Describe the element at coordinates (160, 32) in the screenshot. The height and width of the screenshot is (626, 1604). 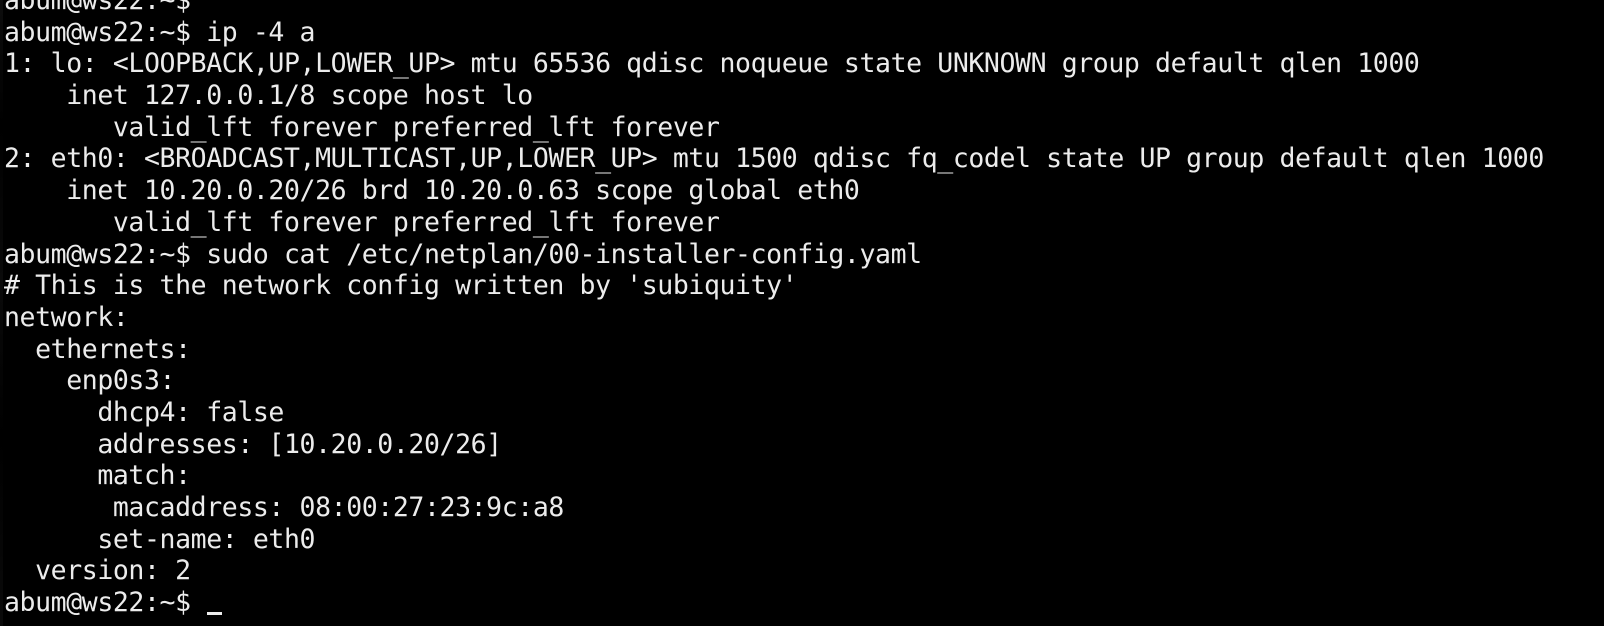
I see `command-line: abum@ws22:~$ ip -4 a` at that location.